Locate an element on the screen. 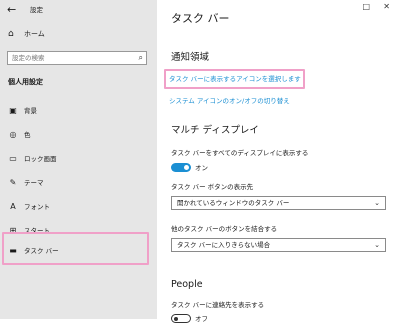 Image resolution: width=400 pixels, height=324 pixels. show-contacts-label: タスク バーに連絡先を表示する is located at coordinates (218, 305).